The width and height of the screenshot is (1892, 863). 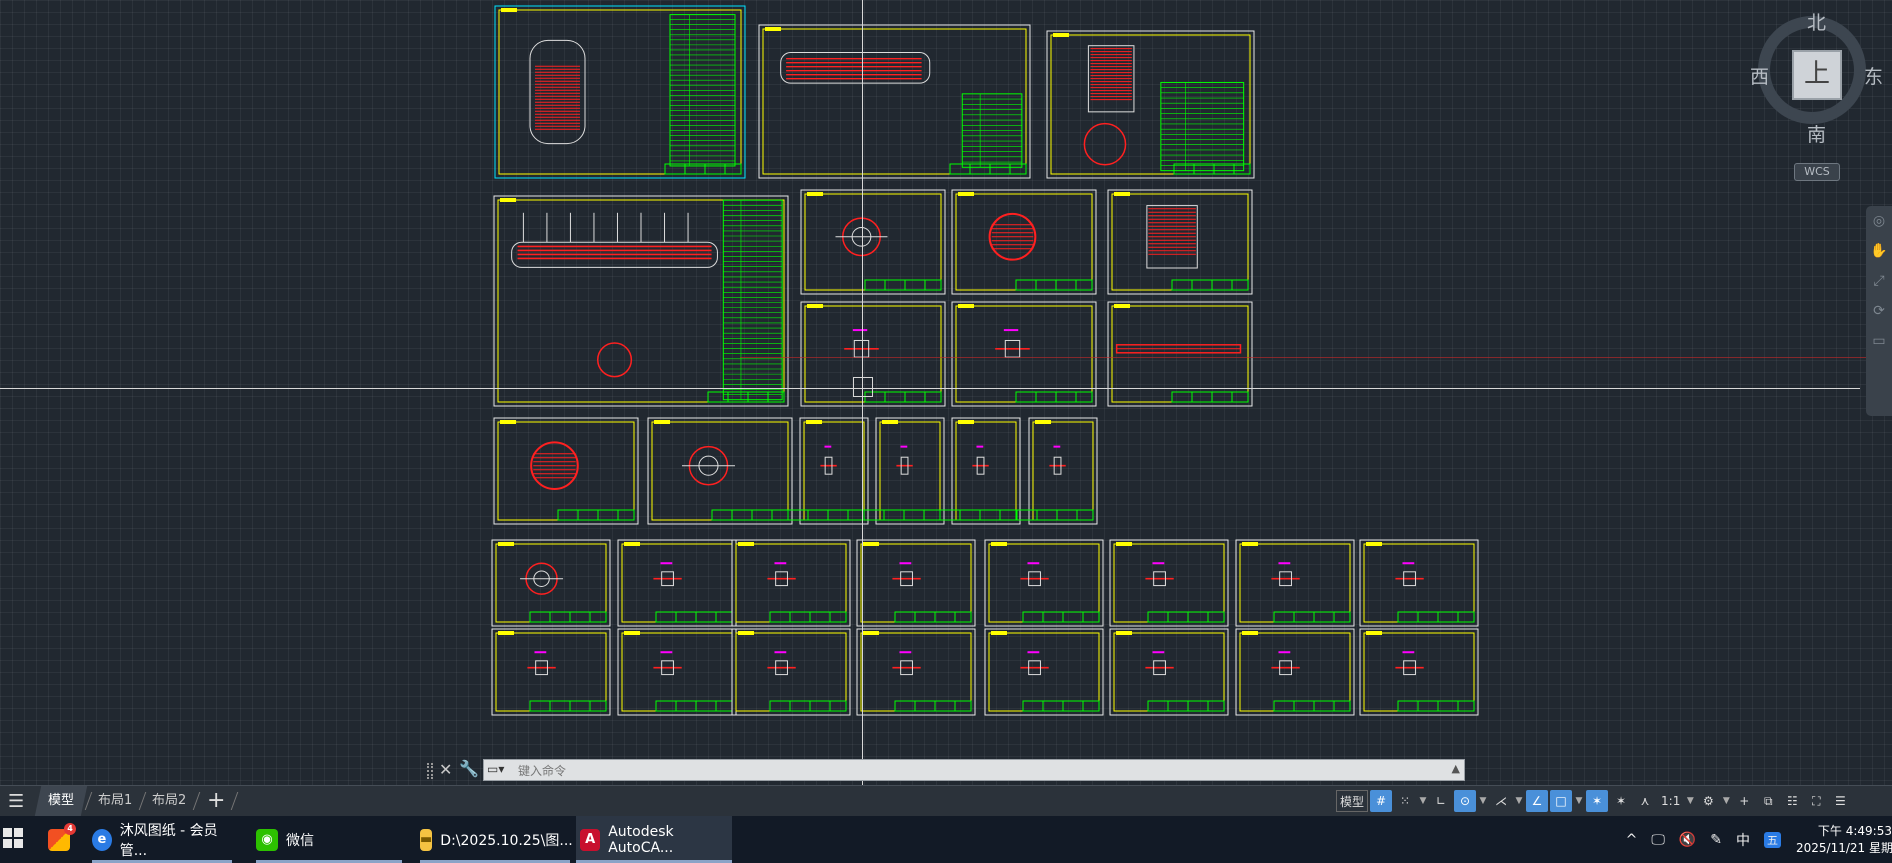 I want to click on snap-icon: ⁙, so click(x=1405, y=801).